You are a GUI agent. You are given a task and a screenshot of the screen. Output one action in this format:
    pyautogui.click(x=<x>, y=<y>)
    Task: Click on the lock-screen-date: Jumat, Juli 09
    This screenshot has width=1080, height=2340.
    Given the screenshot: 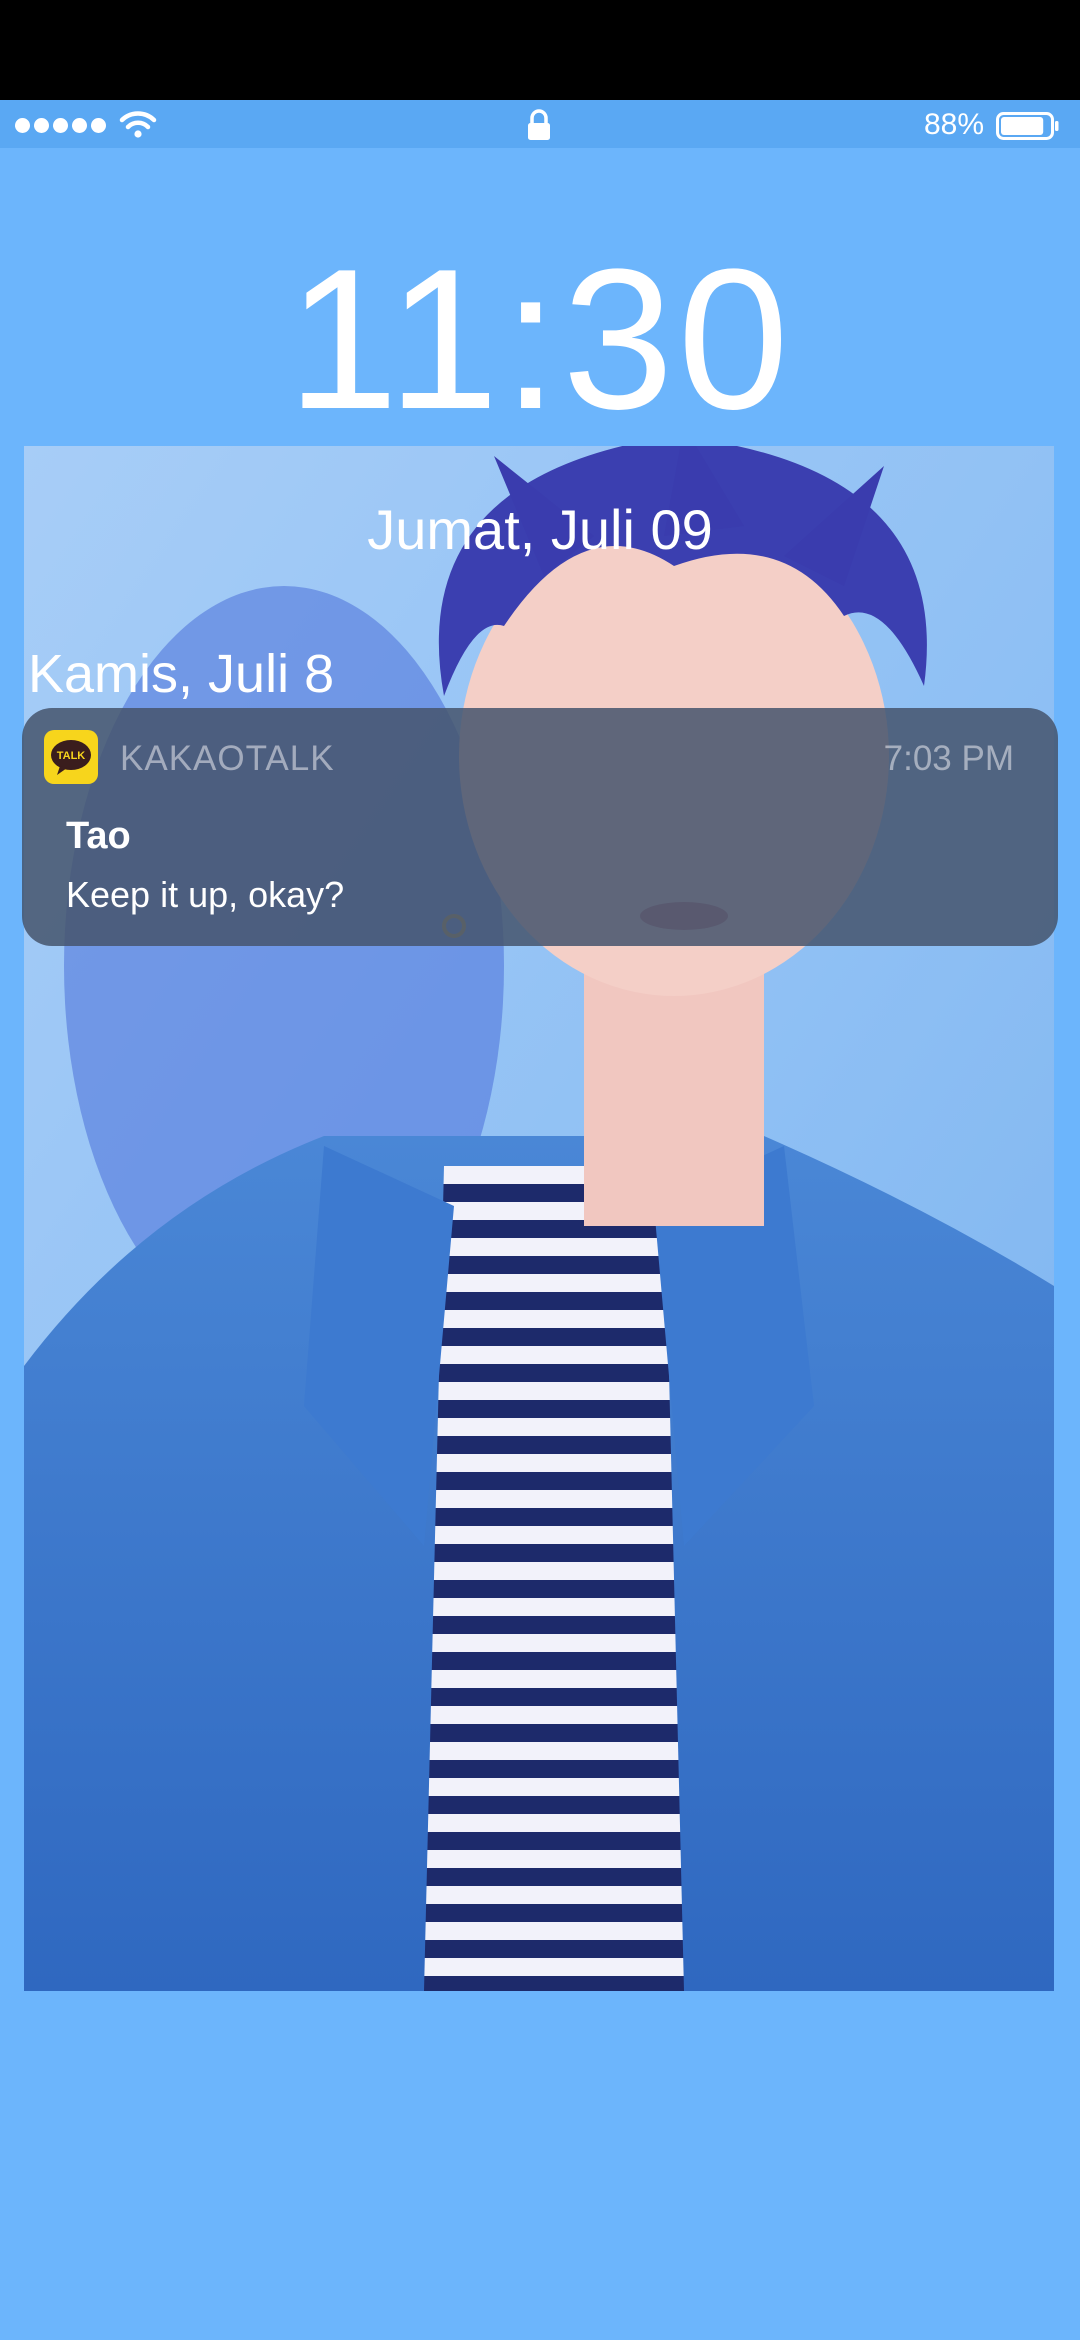 What is the action you would take?
    pyautogui.click(x=540, y=529)
    